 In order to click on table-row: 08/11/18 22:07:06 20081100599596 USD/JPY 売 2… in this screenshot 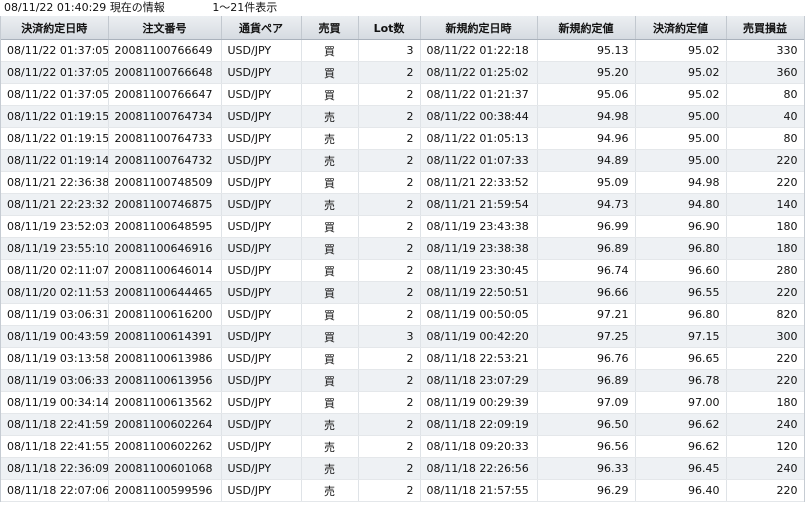, I will do `click(402, 490)`.